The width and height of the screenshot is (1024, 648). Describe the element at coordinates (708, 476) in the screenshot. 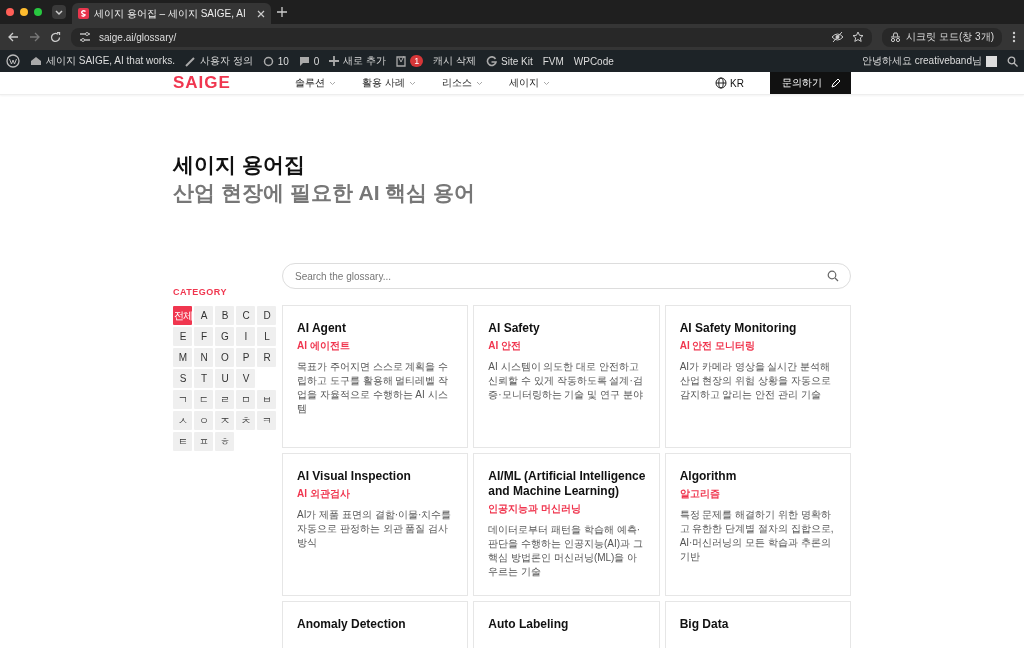

I see `term-title: Algorithm` at that location.